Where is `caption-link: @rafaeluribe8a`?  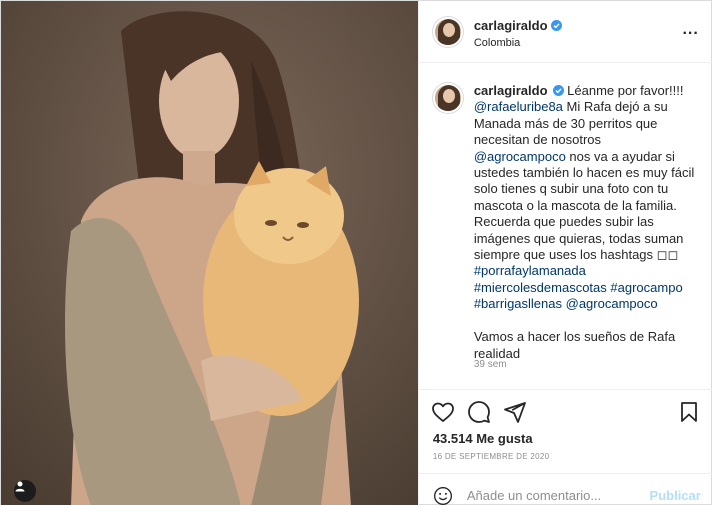 caption-link: @rafaeluribe8a is located at coordinates (518, 106).